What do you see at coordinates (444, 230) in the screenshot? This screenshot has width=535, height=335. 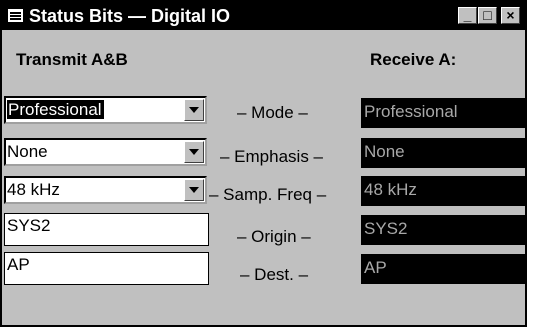 I see `origin-receive-value: SYS2` at bounding box center [444, 230].